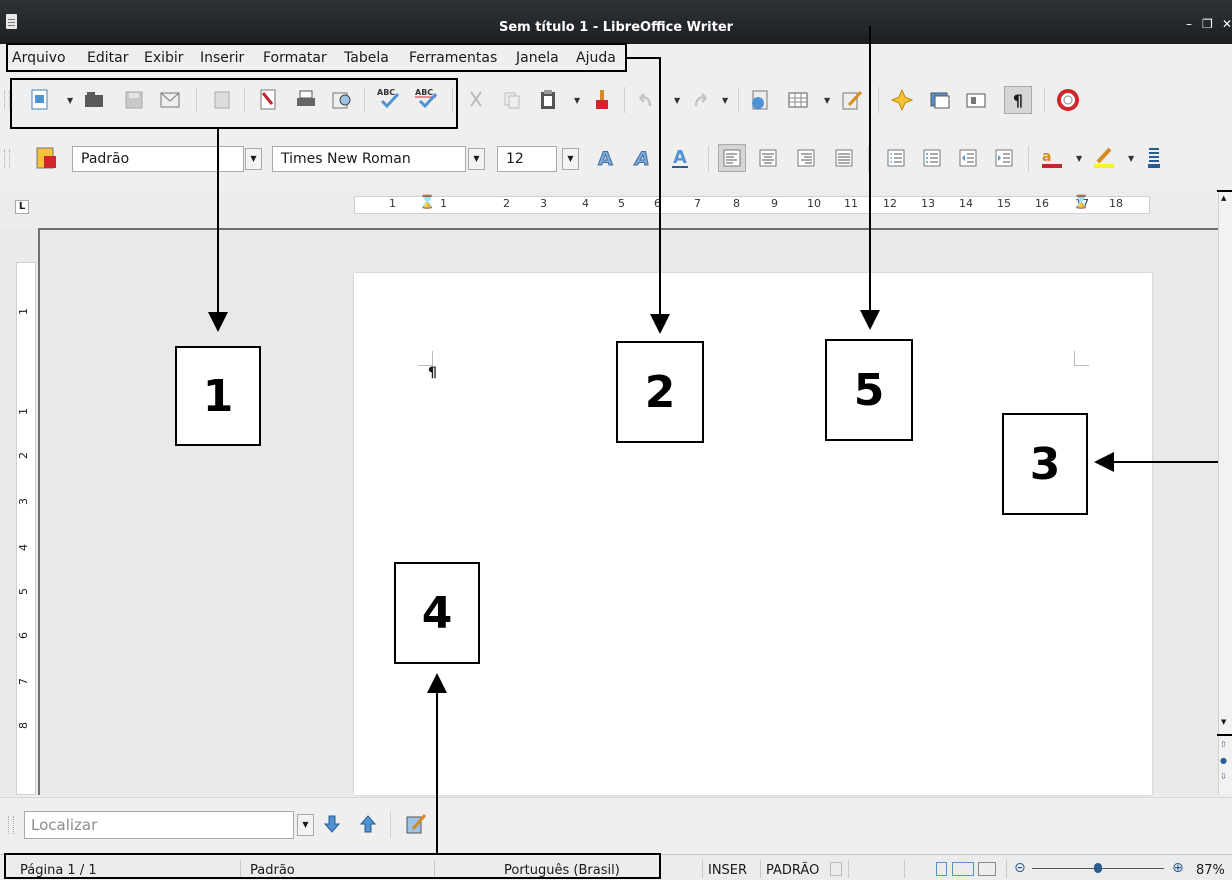 This screenshot has width=1232, height=880. Describe the element at coordinates (869, 390) in the screenshot. I see `annotation-label-5: 5` at that location.